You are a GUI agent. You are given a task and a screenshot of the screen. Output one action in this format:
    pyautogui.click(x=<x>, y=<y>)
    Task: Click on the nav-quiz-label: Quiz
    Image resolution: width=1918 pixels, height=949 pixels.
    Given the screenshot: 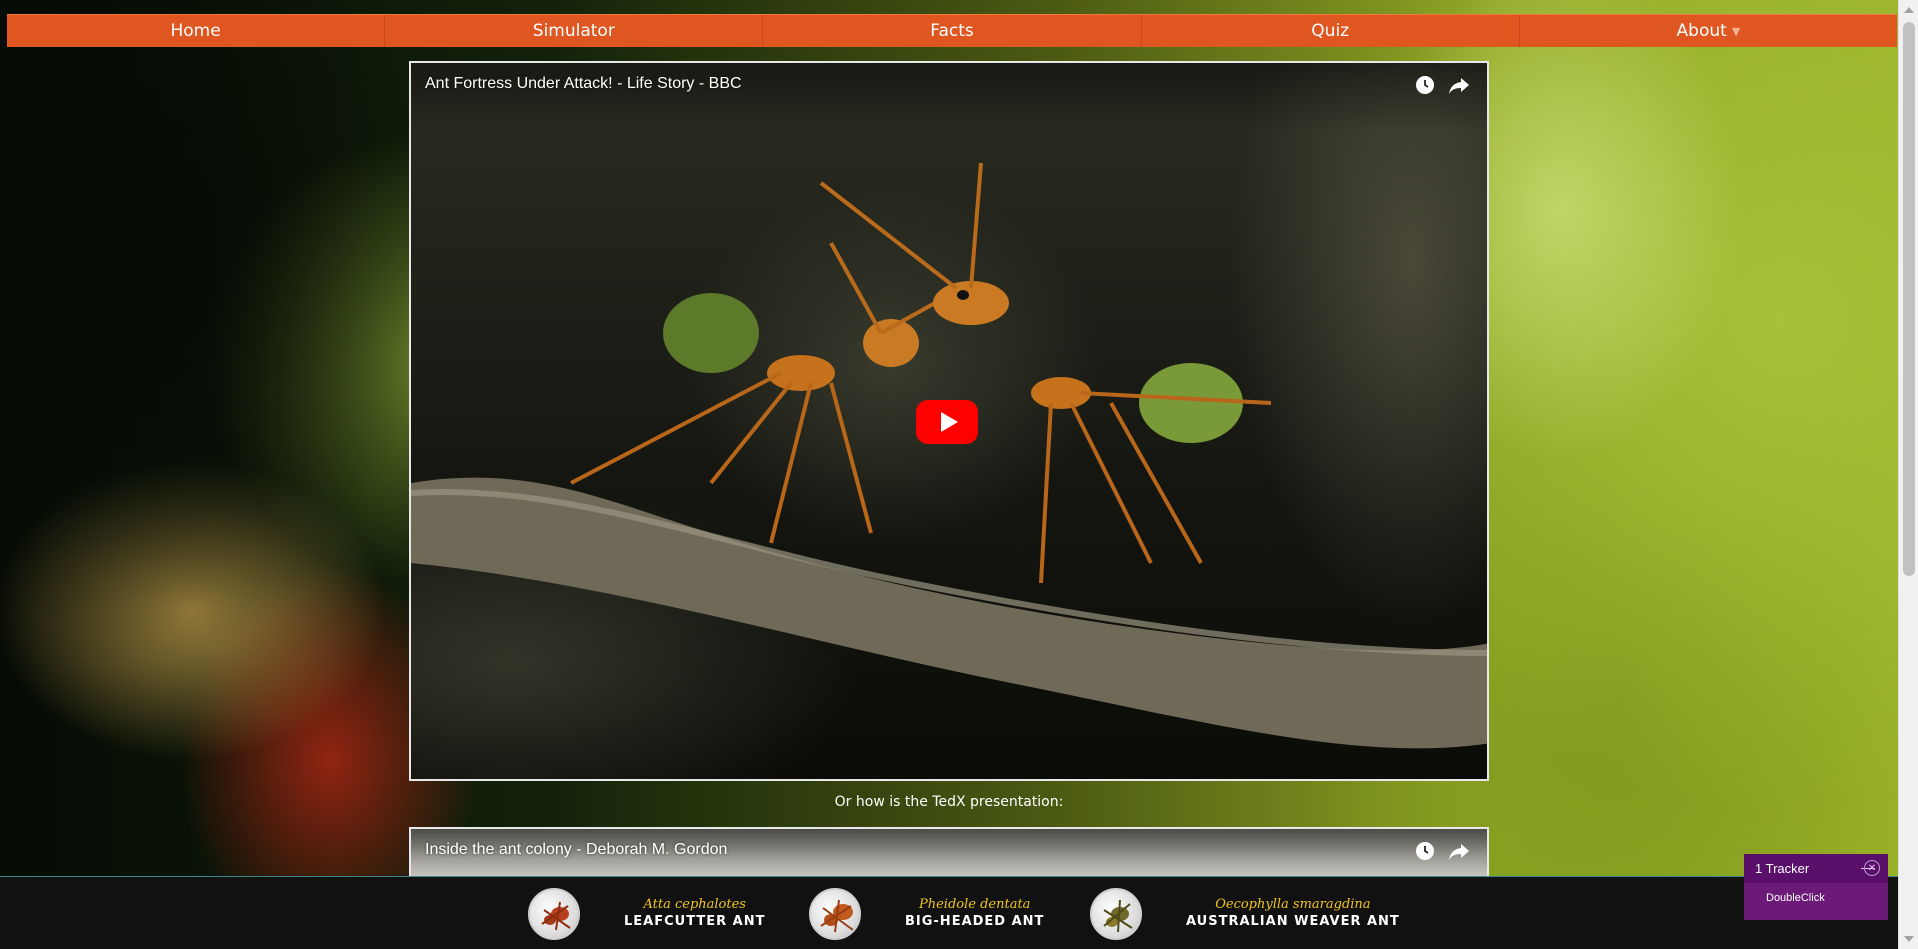 What is the action you would take?
    pyautogui.click(x=1330, y=31)
    